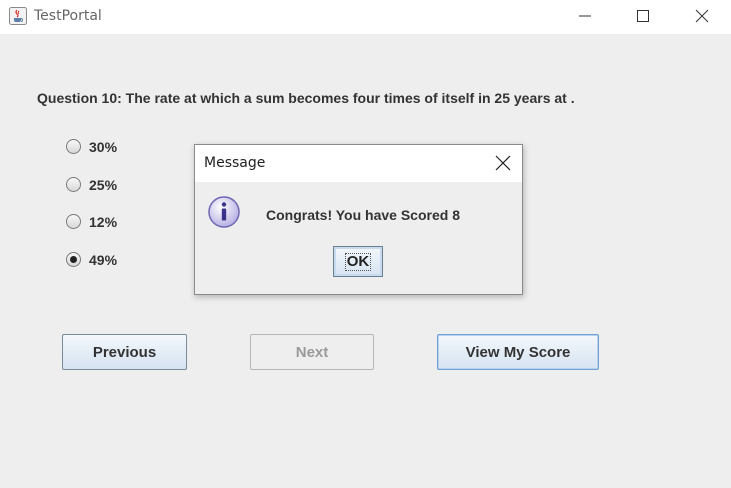  What do you see at coordinates (103, 147) in the screenshot?
I see `option-label: 30%` at bounding box center [103, 147].